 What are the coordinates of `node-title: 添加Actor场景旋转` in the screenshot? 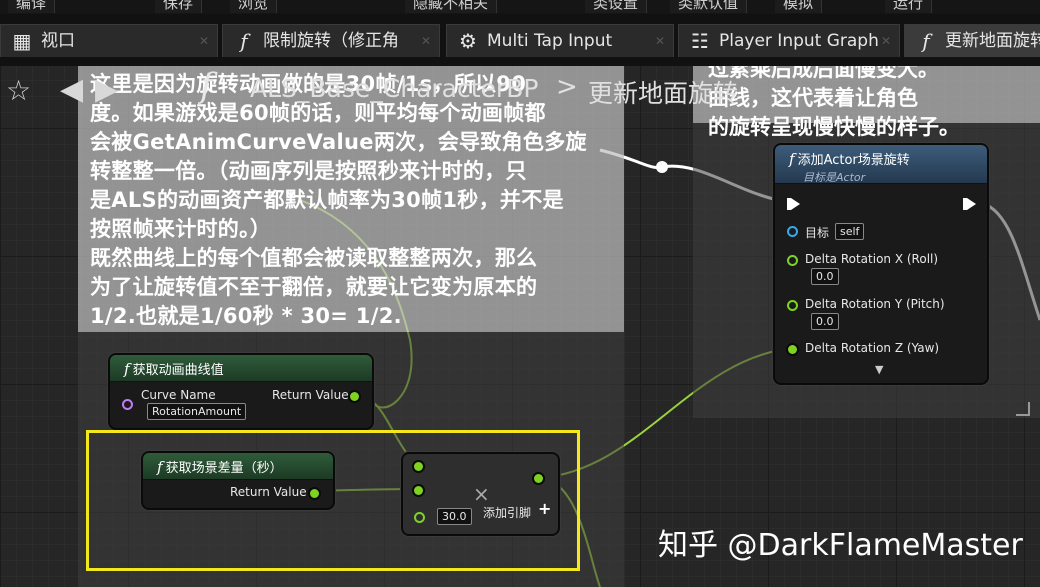 It's located at (853, 160).